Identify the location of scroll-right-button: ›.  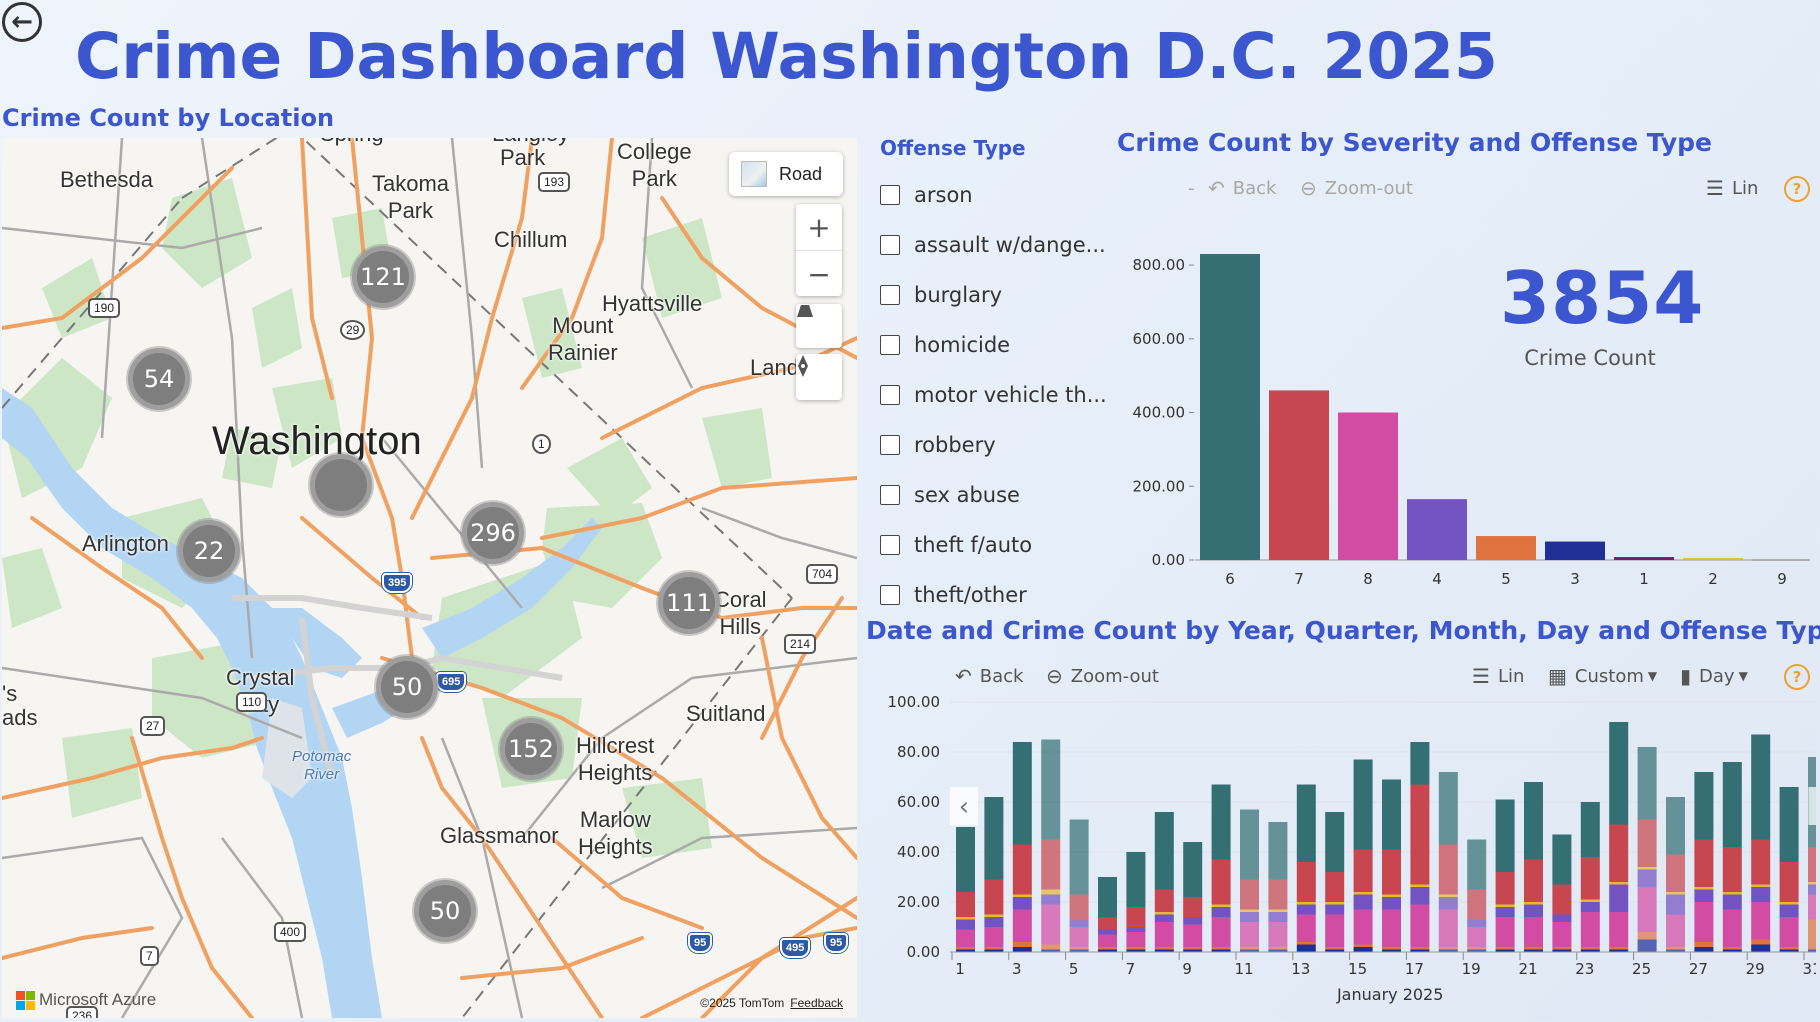
(1812, 806).